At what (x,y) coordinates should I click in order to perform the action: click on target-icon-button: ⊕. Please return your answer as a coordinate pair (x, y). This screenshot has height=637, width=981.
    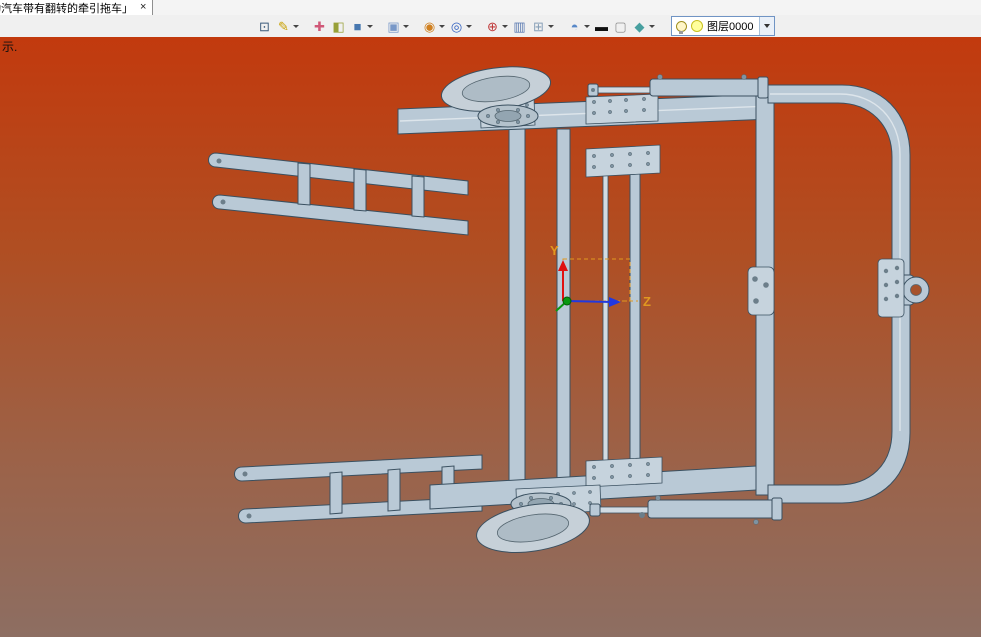
    Looking at the image, I should click on (496, 26).